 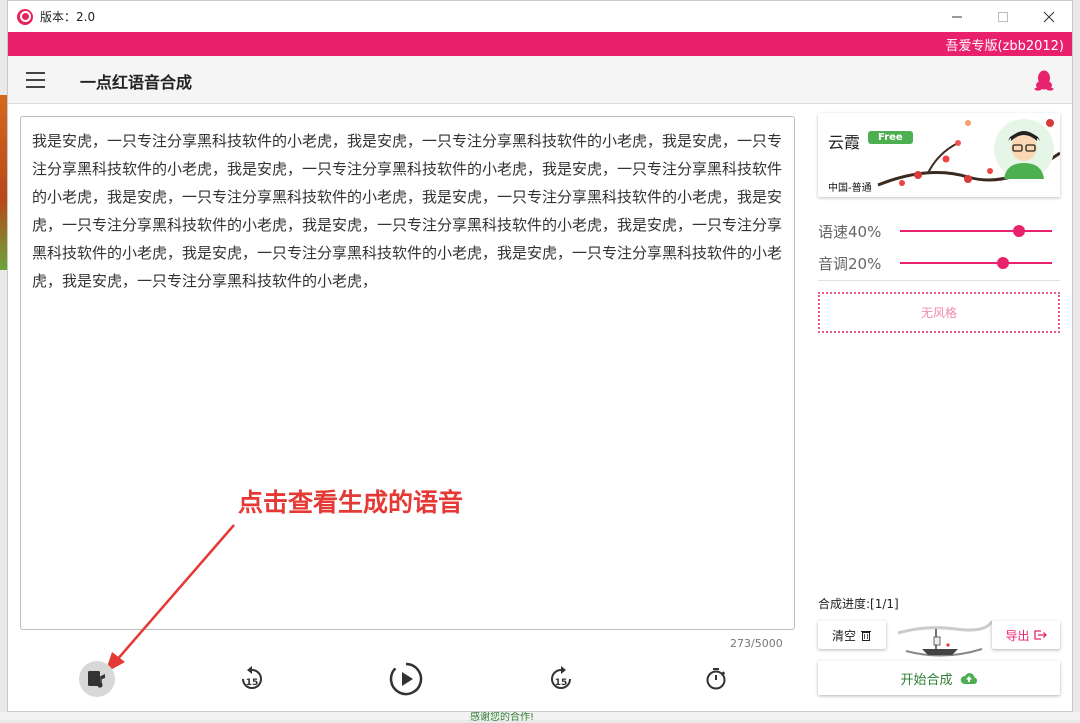 I want to click on pitch-slider-thumb, so click(x=1003, y=263).